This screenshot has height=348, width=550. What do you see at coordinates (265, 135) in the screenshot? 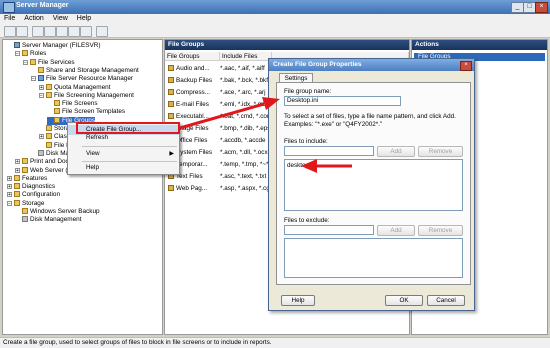
I see `annotation-arrows` at bounding box center [265, 135].